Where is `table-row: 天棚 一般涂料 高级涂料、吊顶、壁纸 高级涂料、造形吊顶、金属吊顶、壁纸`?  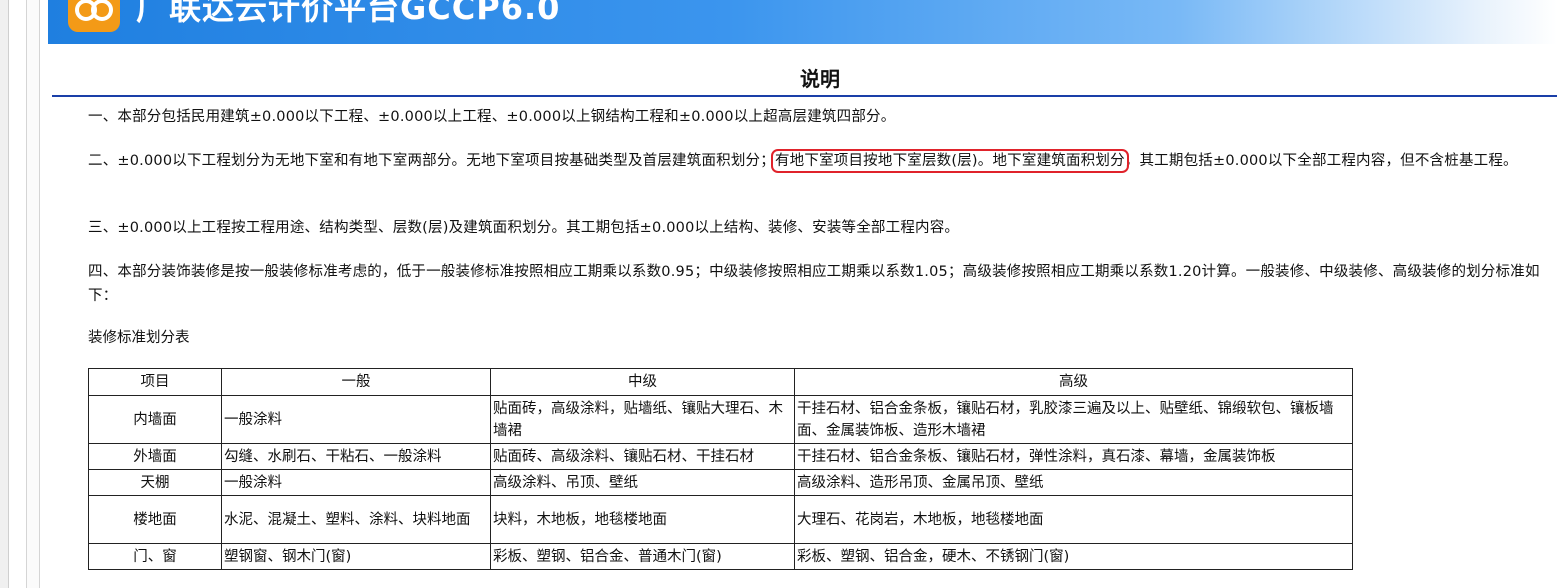
table-row: 天棚 一般涂料 高级涂料、吊顶、壁纸 高级涂料、造形吊顶、金属吊顶、壁纸 is located at coordinates (720, 482).